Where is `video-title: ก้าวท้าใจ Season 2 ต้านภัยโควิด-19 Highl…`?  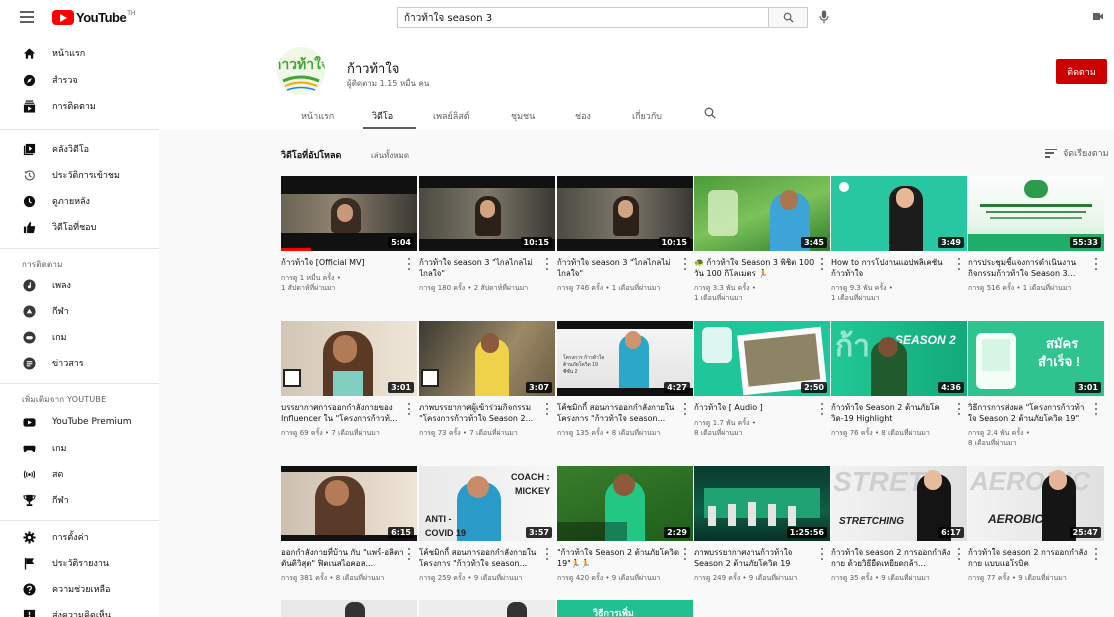 video-title: ก้าวท้าใจ Season 2 ต้านภัยโควิด-19 Highl… is located at coordinates (893, 413).